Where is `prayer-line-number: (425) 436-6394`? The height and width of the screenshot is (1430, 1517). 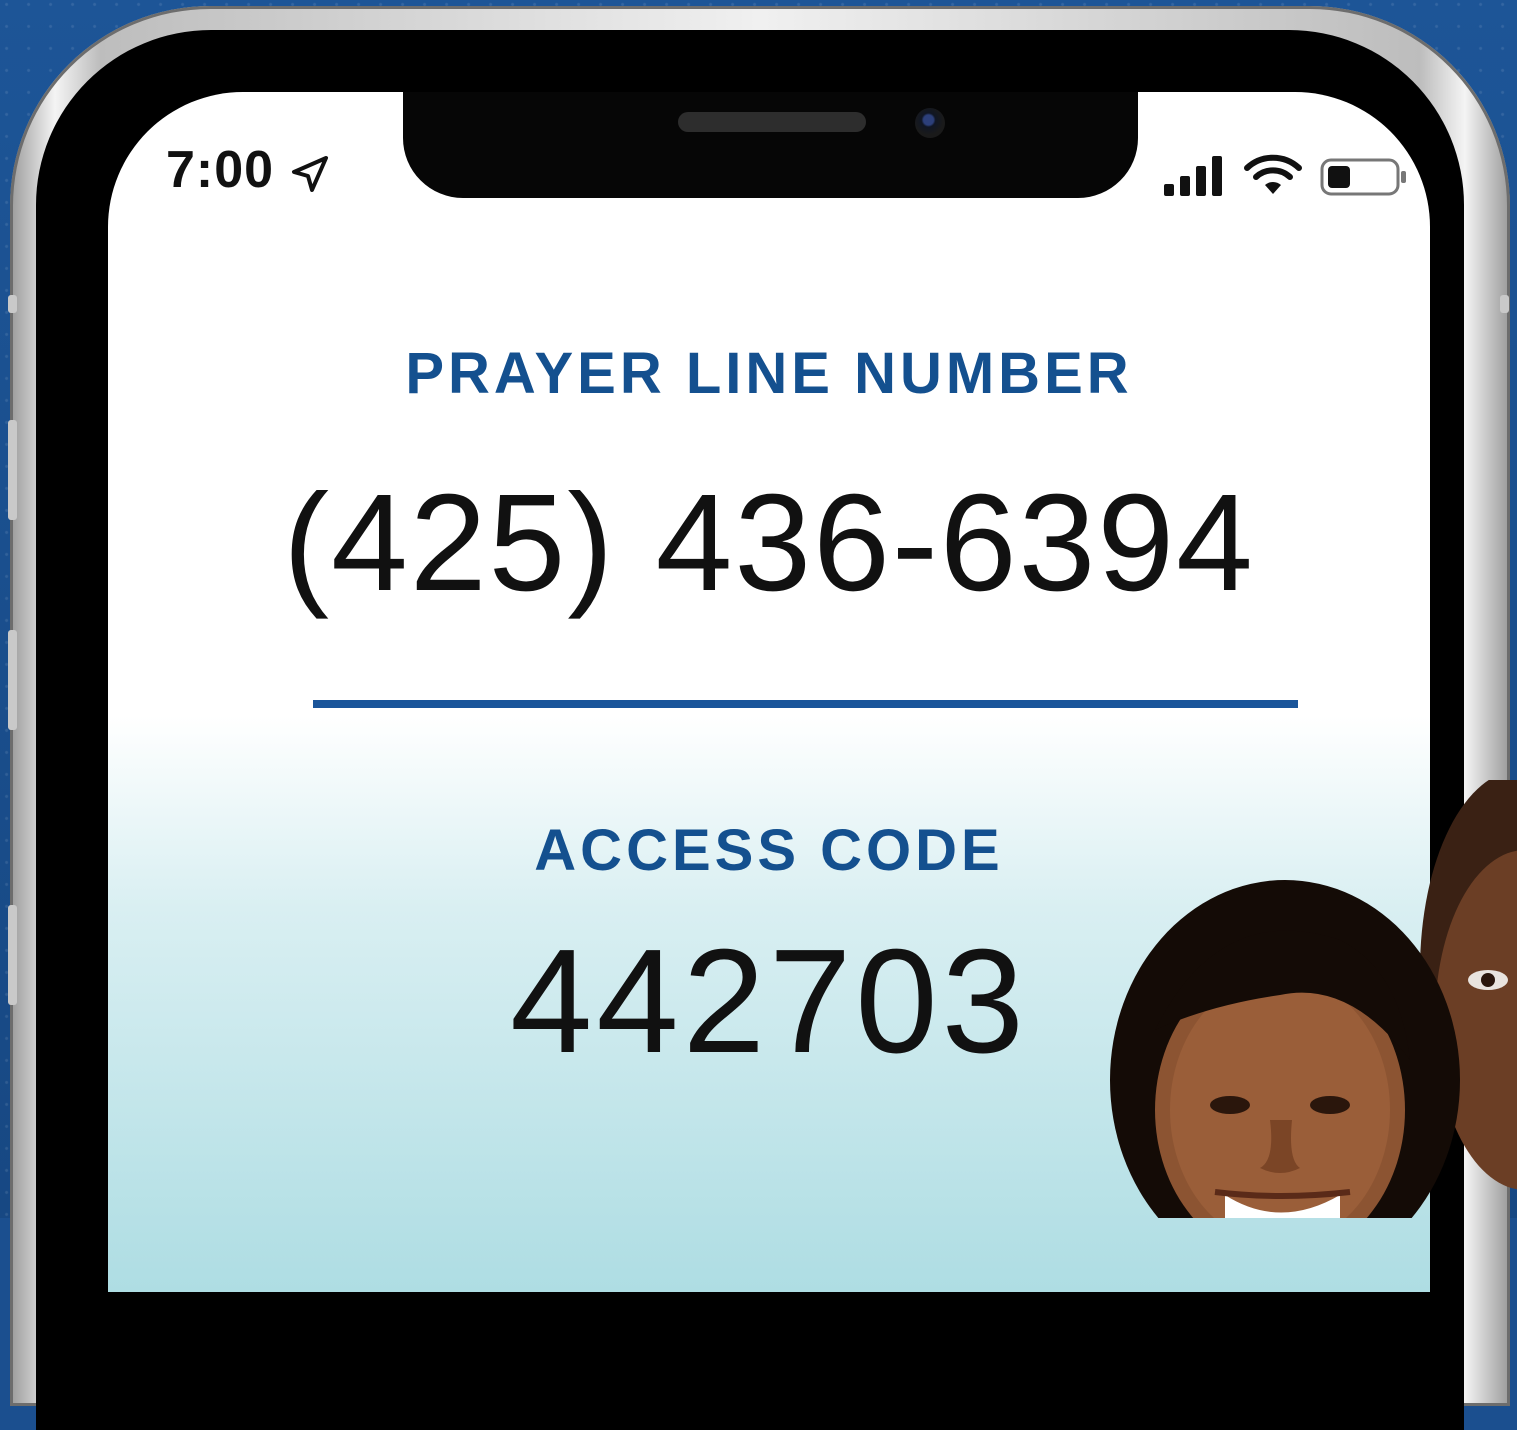 prayer-line-number: (425) 436-6394 is located at coordinates (769, 543).